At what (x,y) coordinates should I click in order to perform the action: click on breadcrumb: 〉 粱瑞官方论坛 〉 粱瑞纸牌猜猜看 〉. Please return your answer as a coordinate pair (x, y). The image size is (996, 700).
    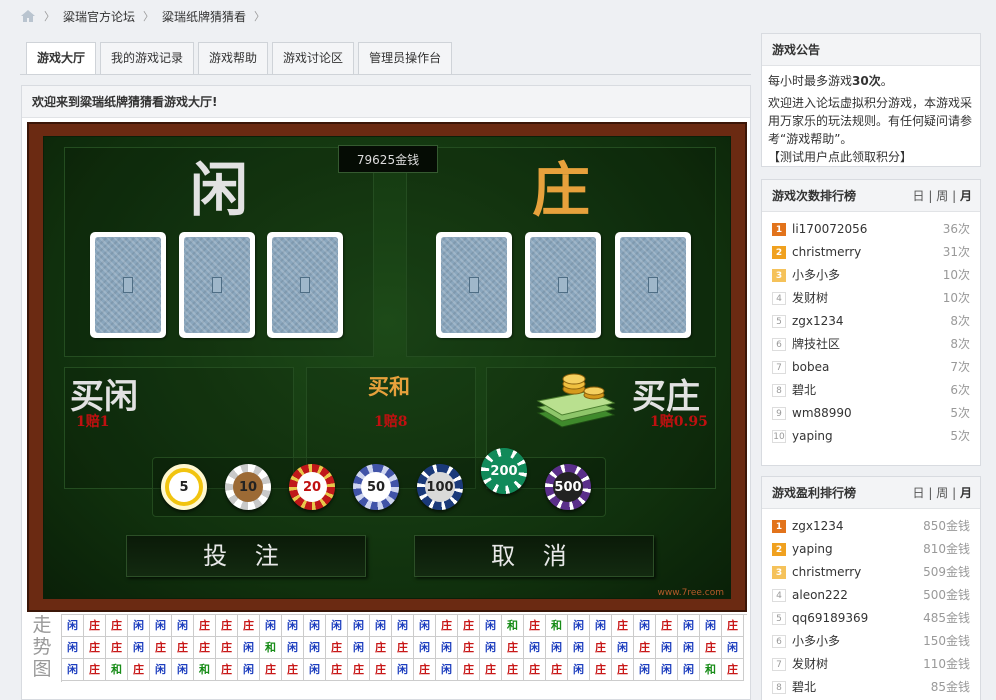
    Looking at the image, I should click on (142, 16).